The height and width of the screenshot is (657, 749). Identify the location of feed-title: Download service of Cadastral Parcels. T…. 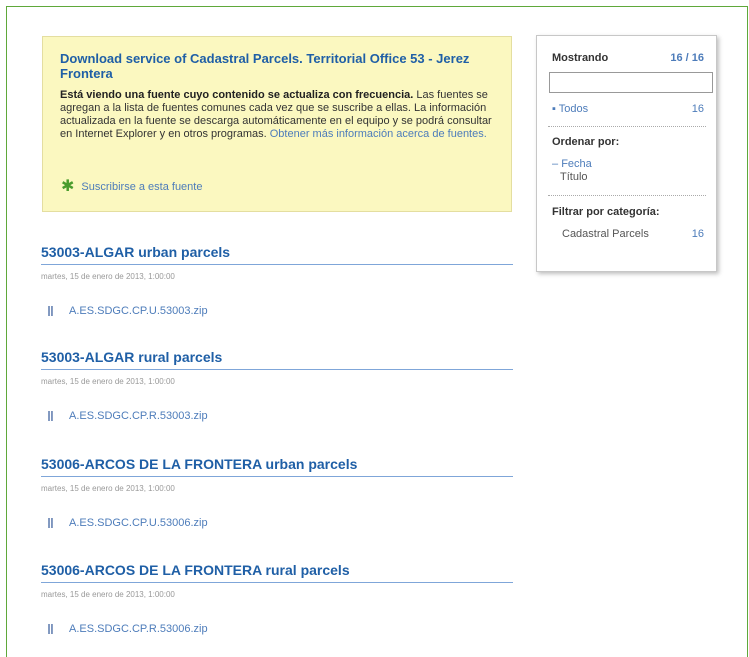
(265, 66).